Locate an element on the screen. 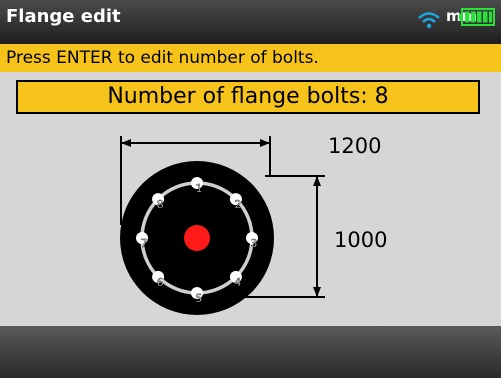 The height and width of the screenshot is (378, 501). bolt-label-4: 4 is located at coordinates (237, 282).